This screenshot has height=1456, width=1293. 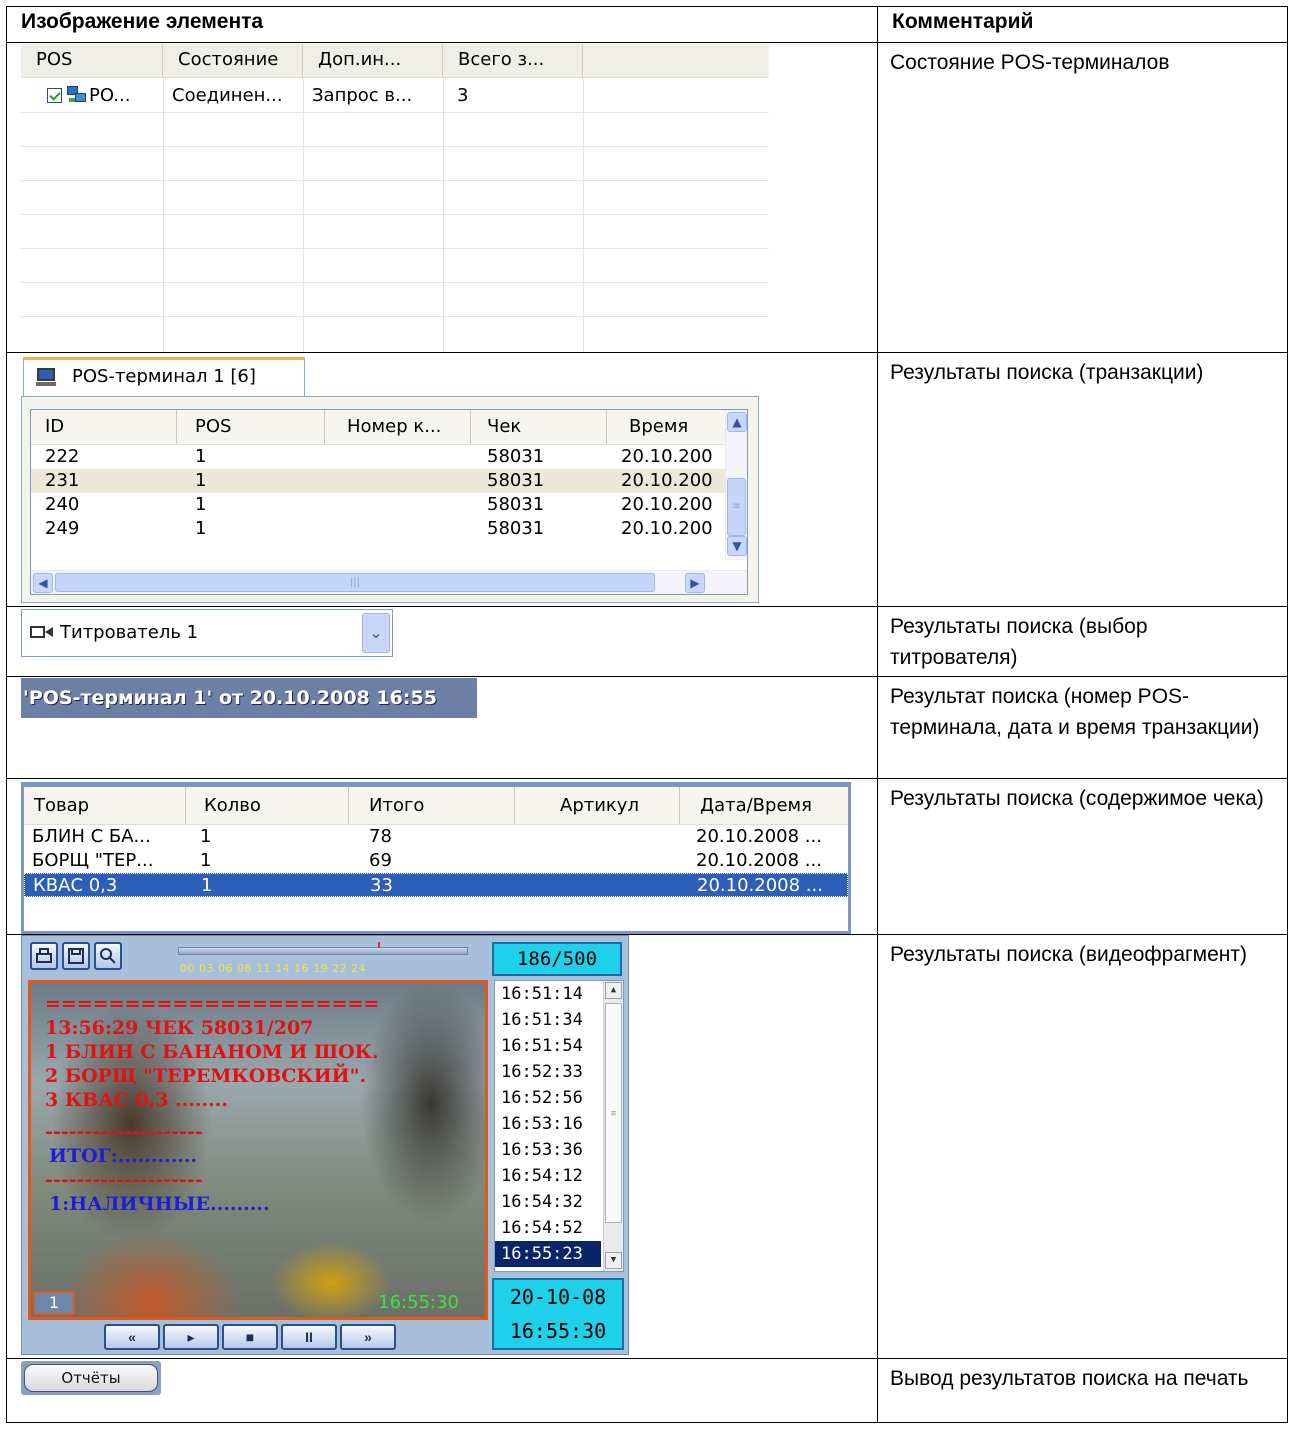 I want to click on scroll-left-button: ◀, so click(x=43, y=583).